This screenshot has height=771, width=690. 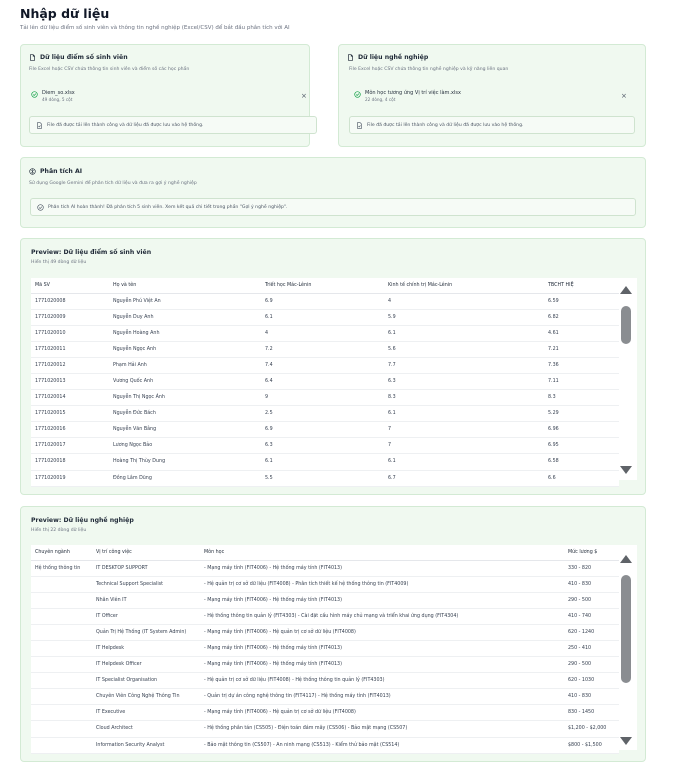 What do you see at coordinates (591, 568) in the screenshot?
I see `table-cell: 330 - 820` at bounding box center [591, 568].